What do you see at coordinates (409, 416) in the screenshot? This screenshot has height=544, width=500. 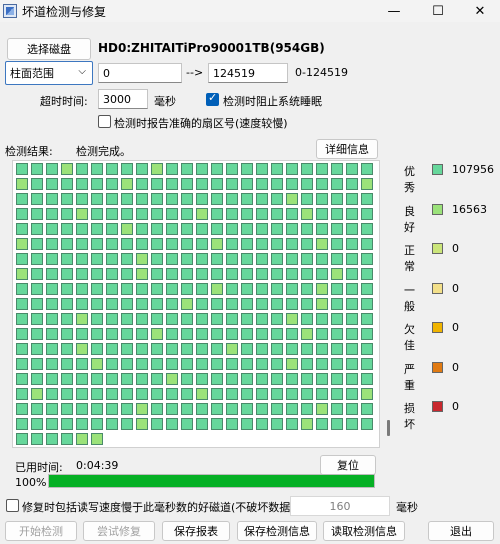 I see `legend-label: 损坏` at bounding box center [409, 416].